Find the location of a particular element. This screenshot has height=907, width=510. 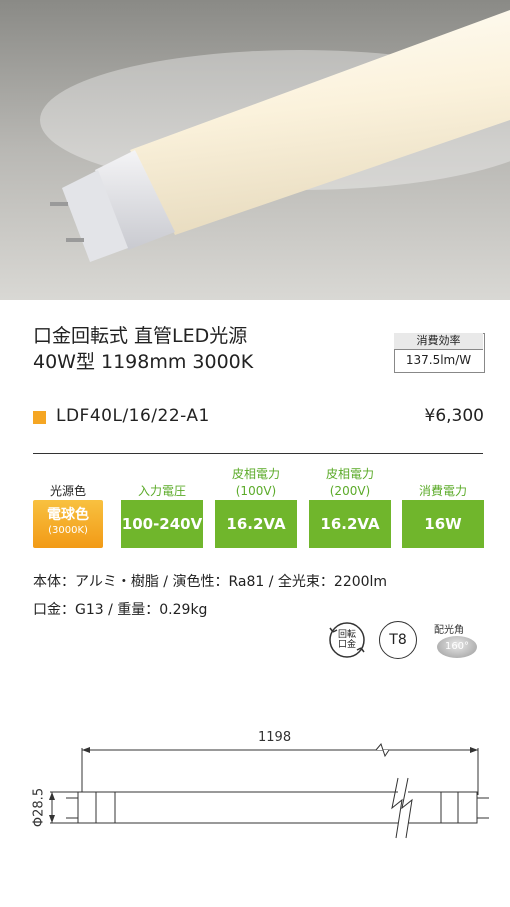

spec-value-voltage: 100-240V is located at coordinates (162, 524).